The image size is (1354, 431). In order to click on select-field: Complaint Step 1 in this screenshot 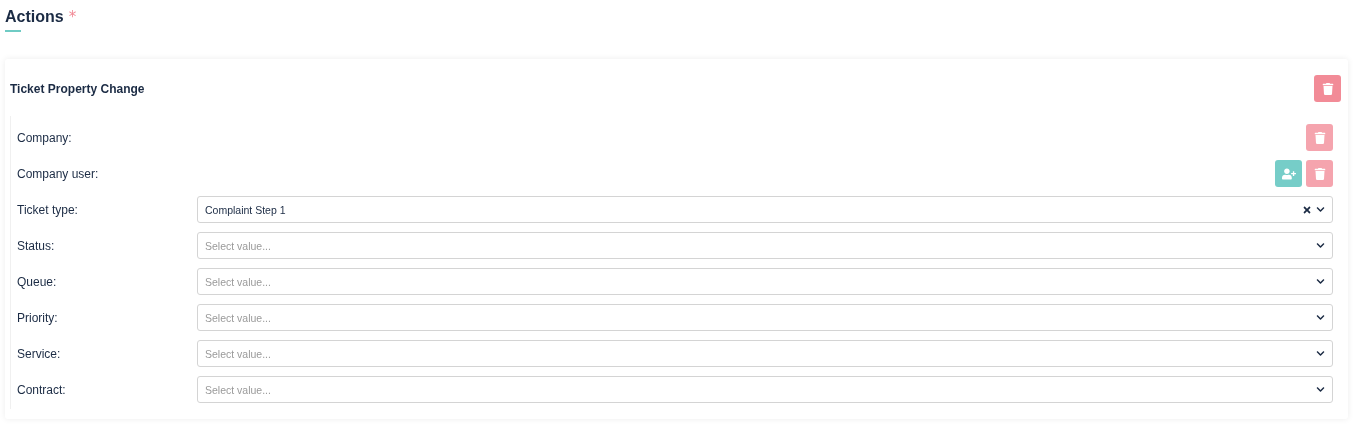, I will do `click(765, 209)`.